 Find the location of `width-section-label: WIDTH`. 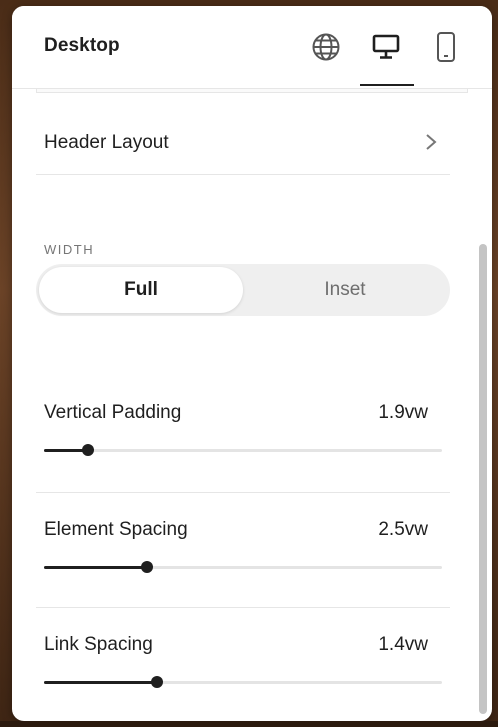

width-section-label: WIDTH is located at coordinates (69, 249).